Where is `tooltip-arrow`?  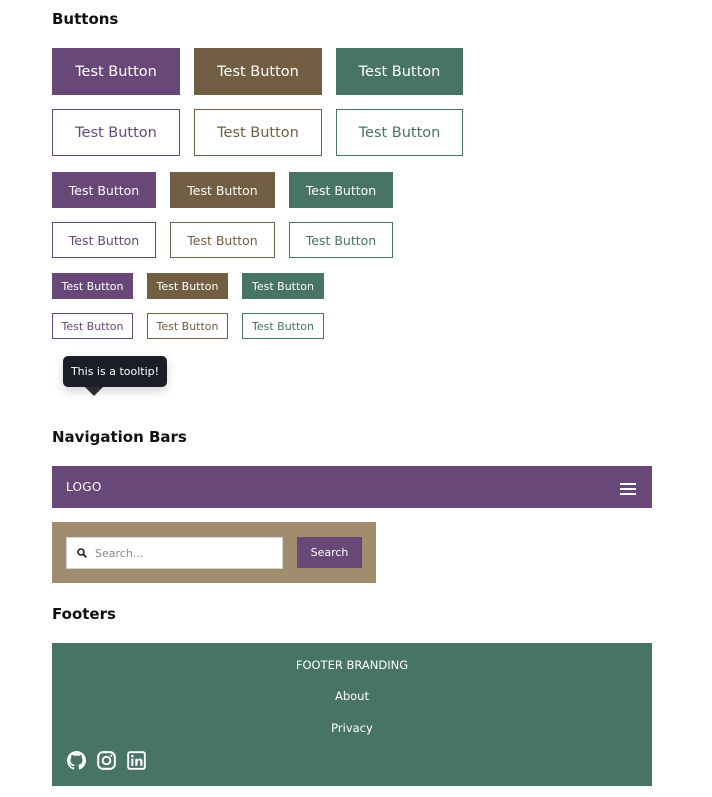
tooltip-arrow is located at coordinates (94, 391).